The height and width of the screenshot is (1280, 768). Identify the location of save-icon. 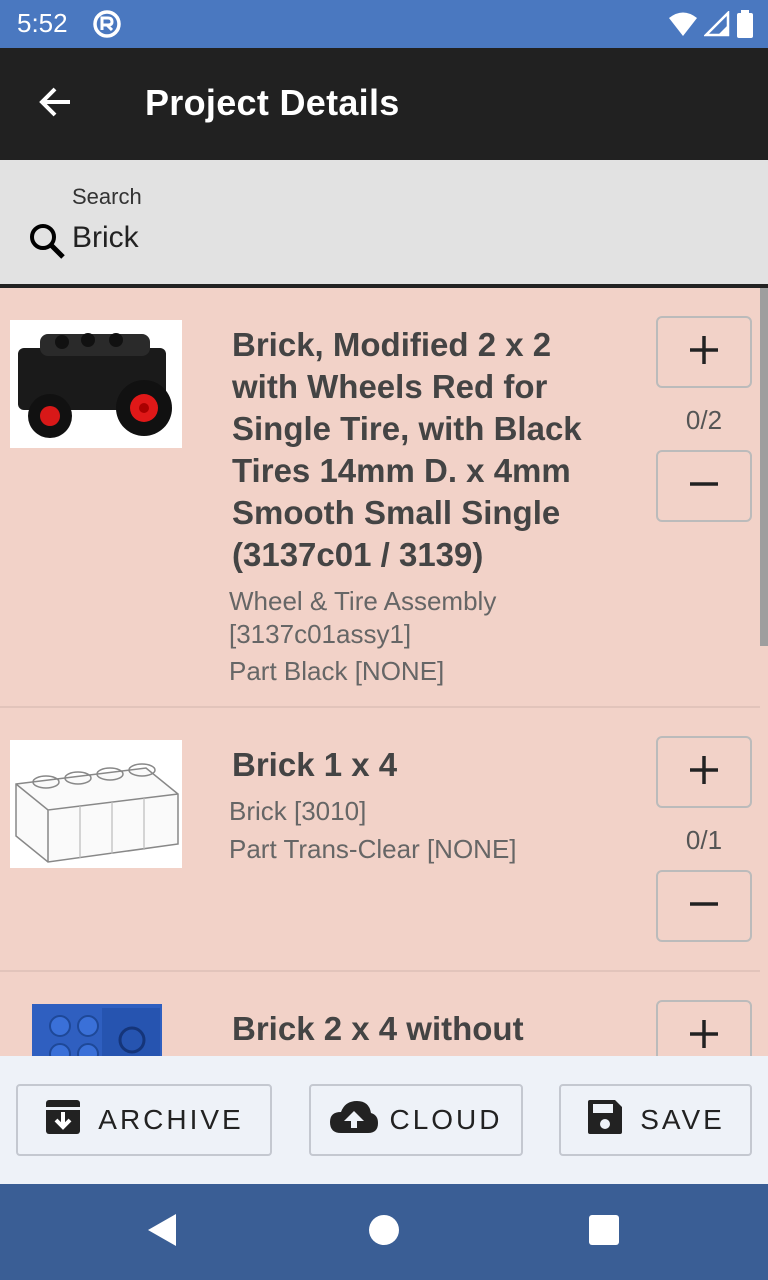
(605, 1120).